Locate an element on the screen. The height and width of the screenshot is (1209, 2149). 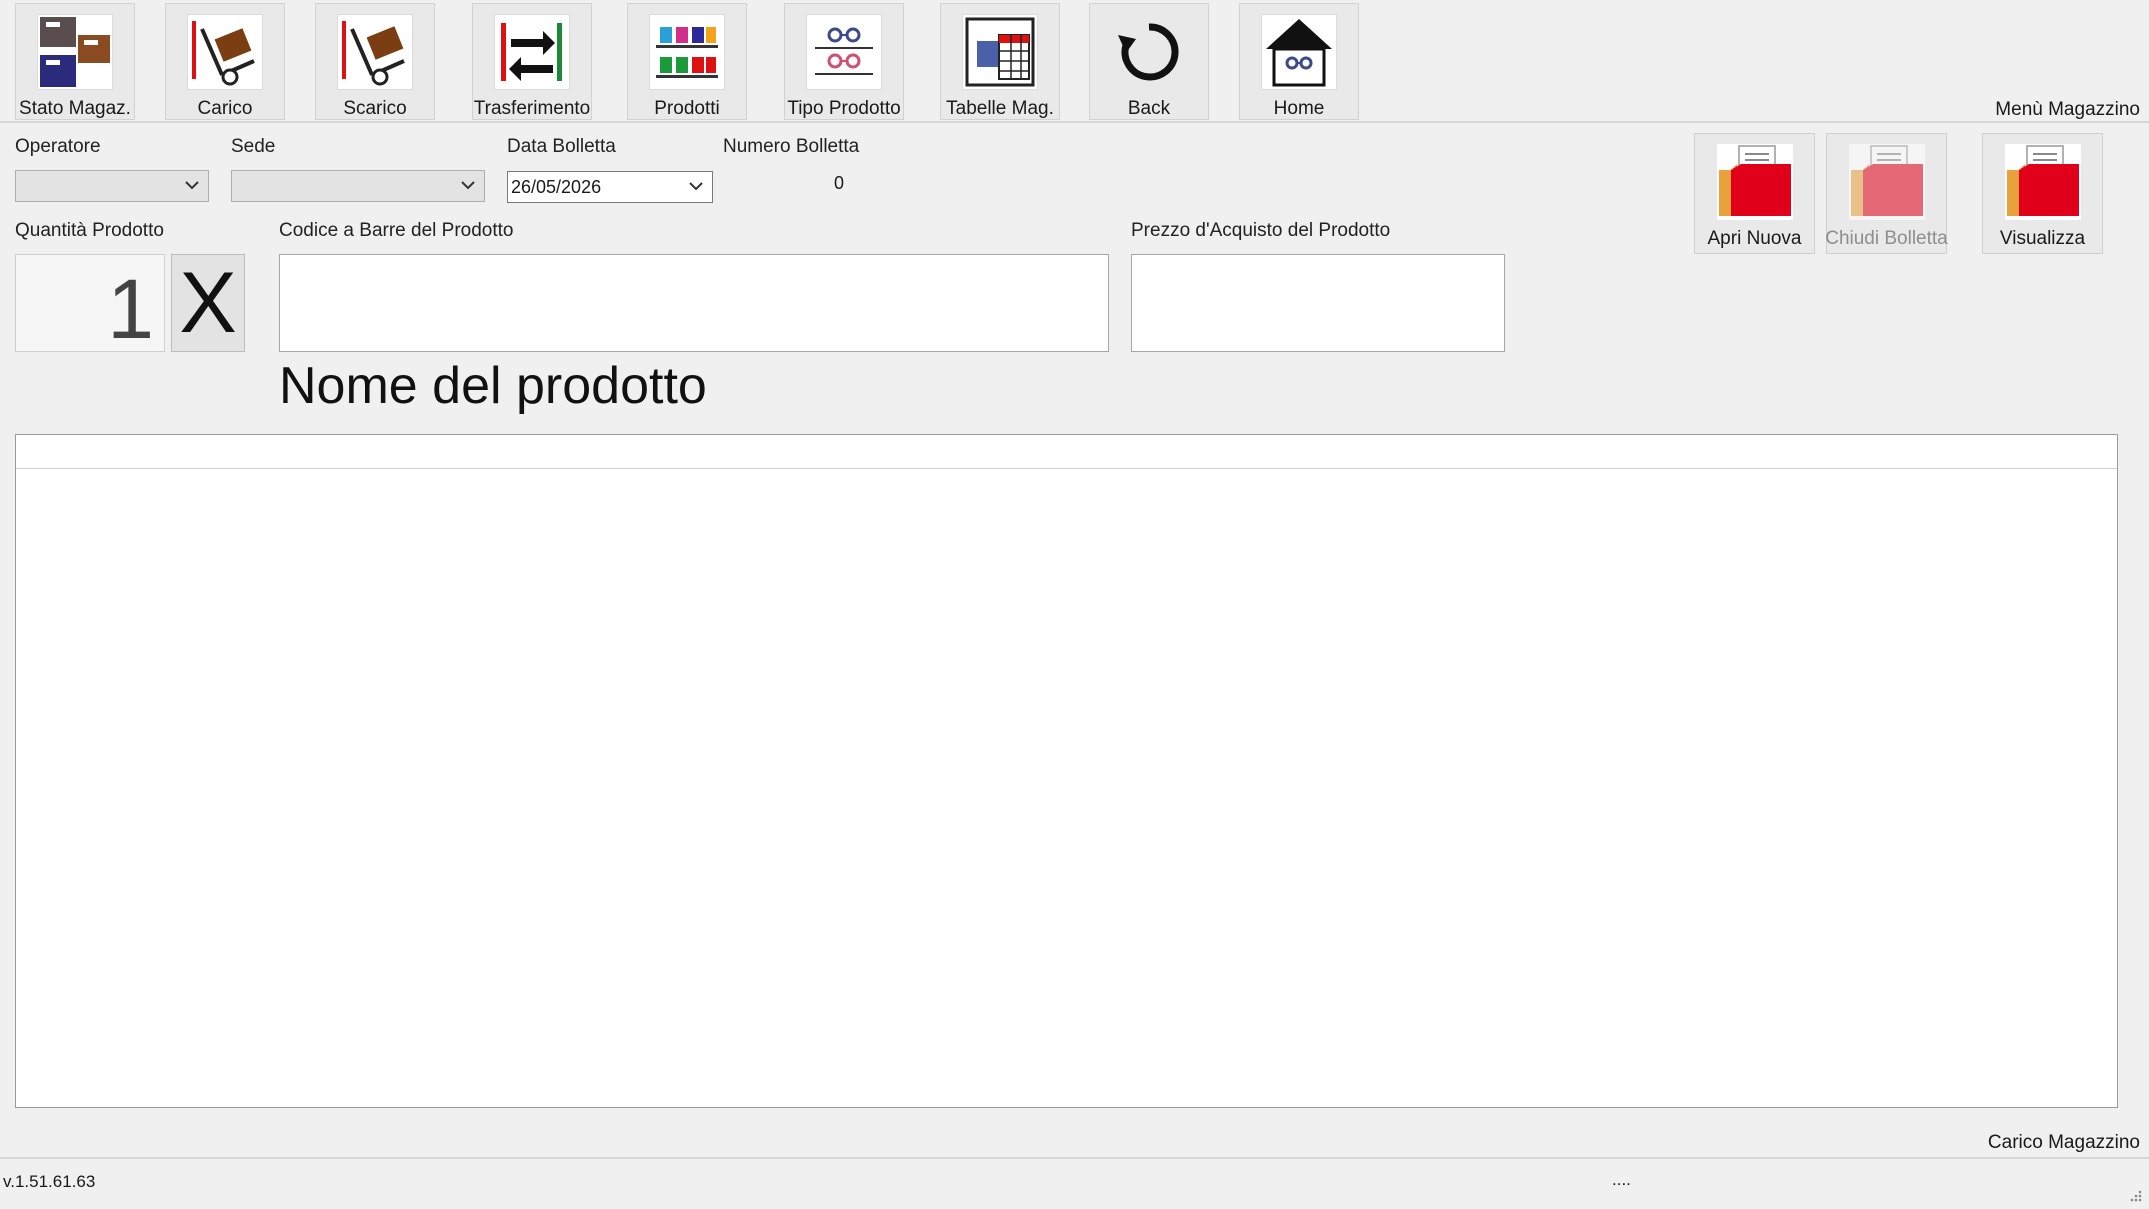
home-button: Home is located at coordinates (1299, 61).